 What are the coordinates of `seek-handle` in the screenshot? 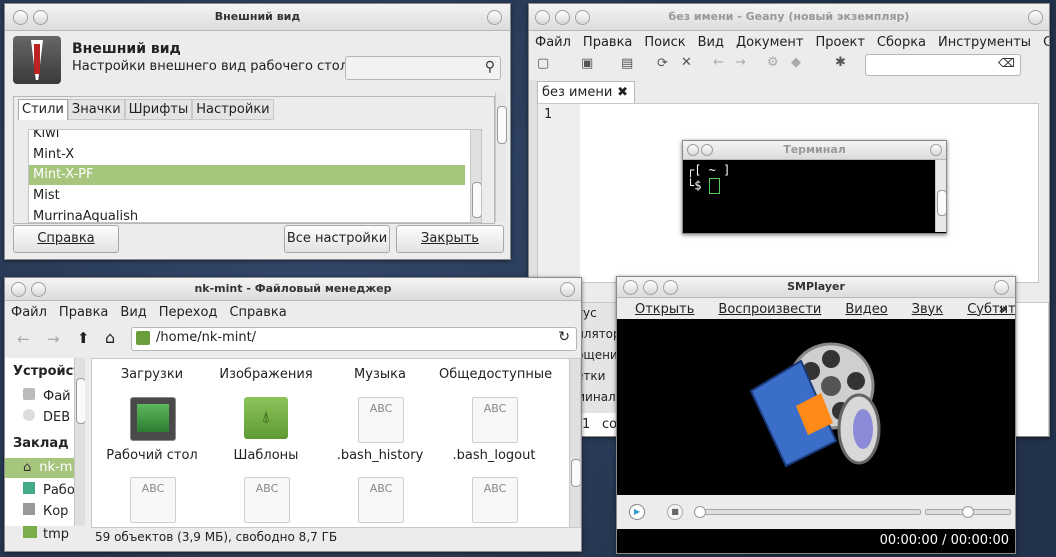 It's located at (700, 512).